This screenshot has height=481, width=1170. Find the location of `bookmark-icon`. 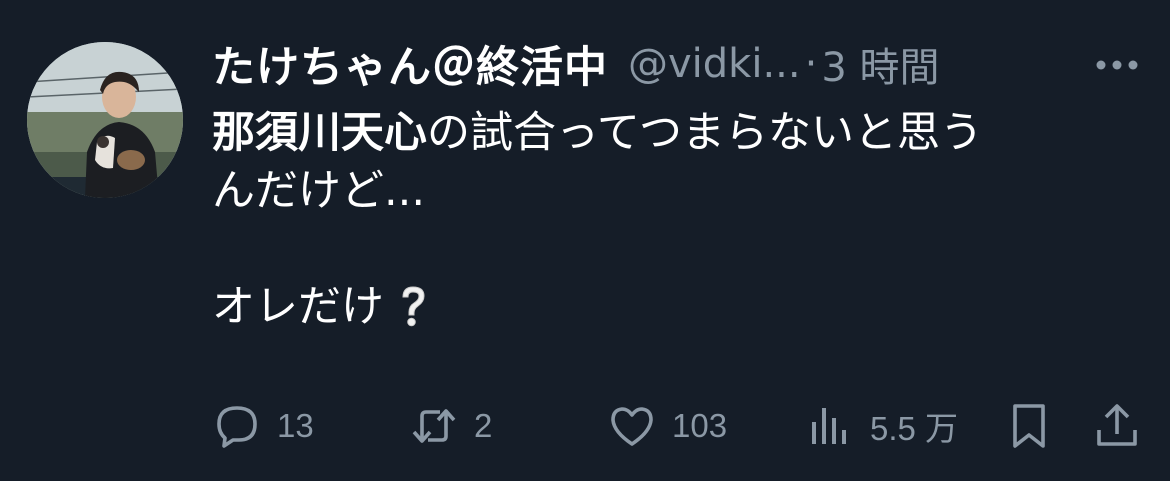

bookmark-icon is located at coordinates (1029, 426).